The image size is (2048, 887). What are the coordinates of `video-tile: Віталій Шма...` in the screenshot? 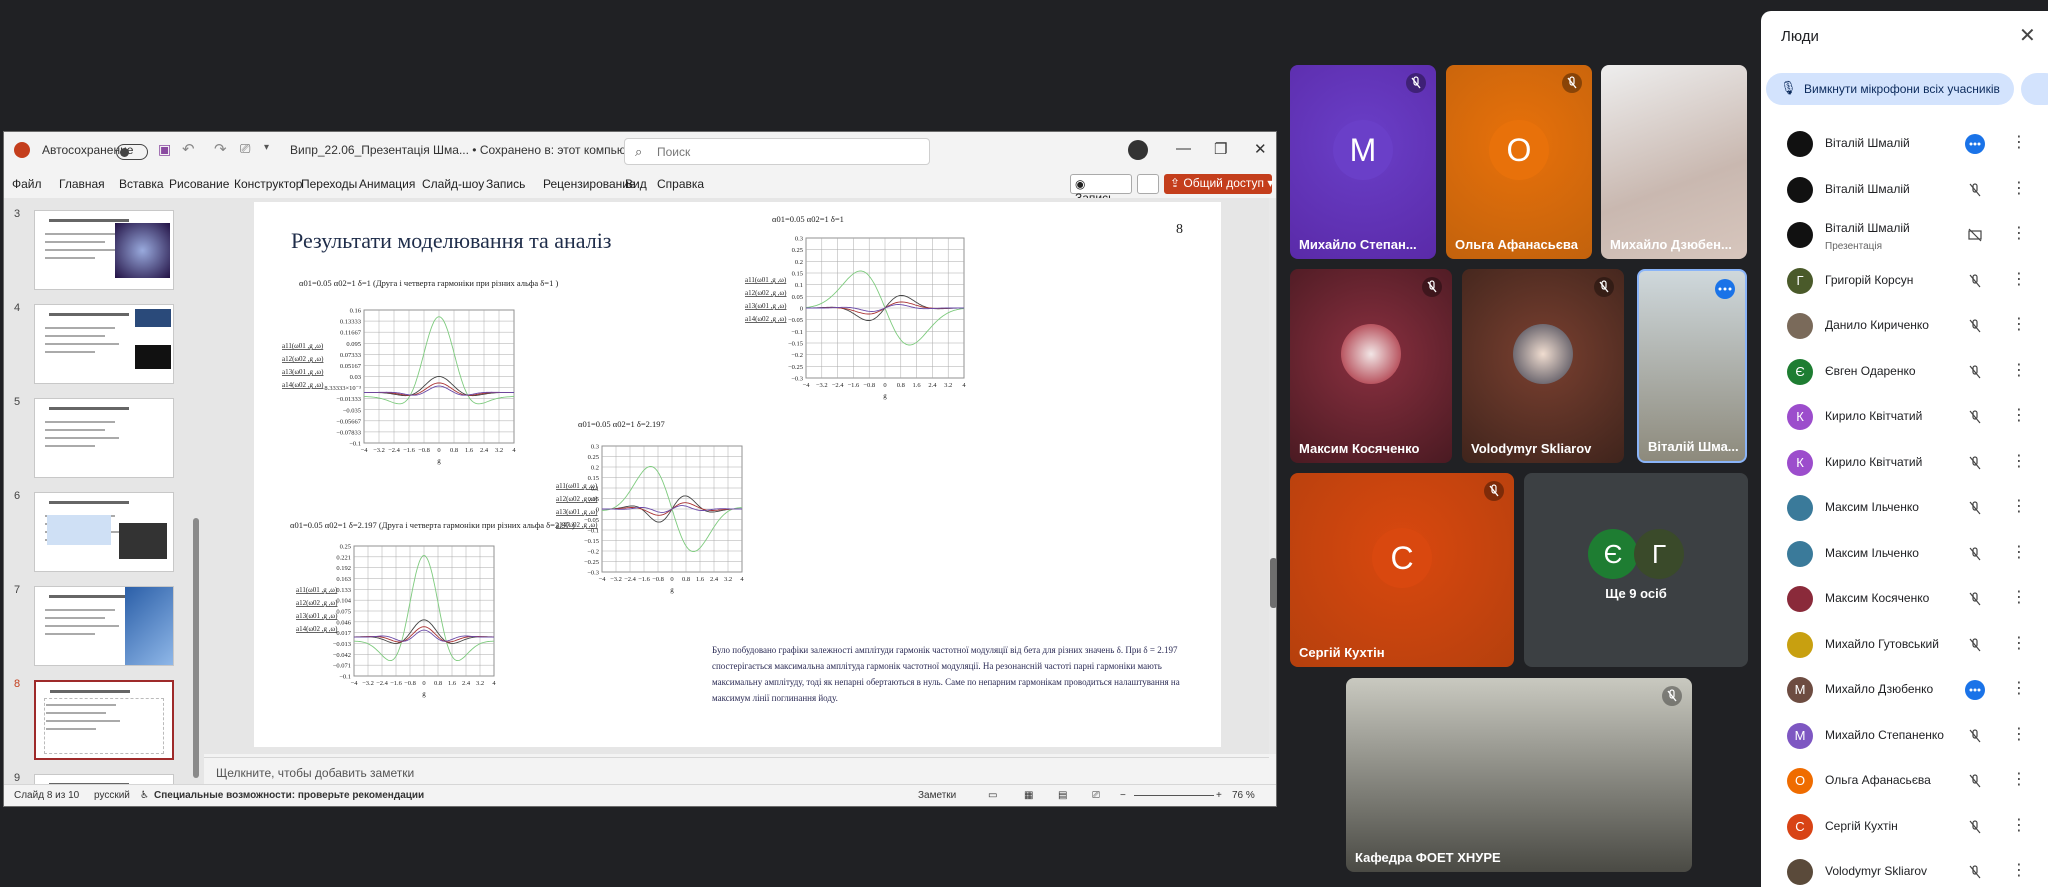 It's located at (1692, 366).